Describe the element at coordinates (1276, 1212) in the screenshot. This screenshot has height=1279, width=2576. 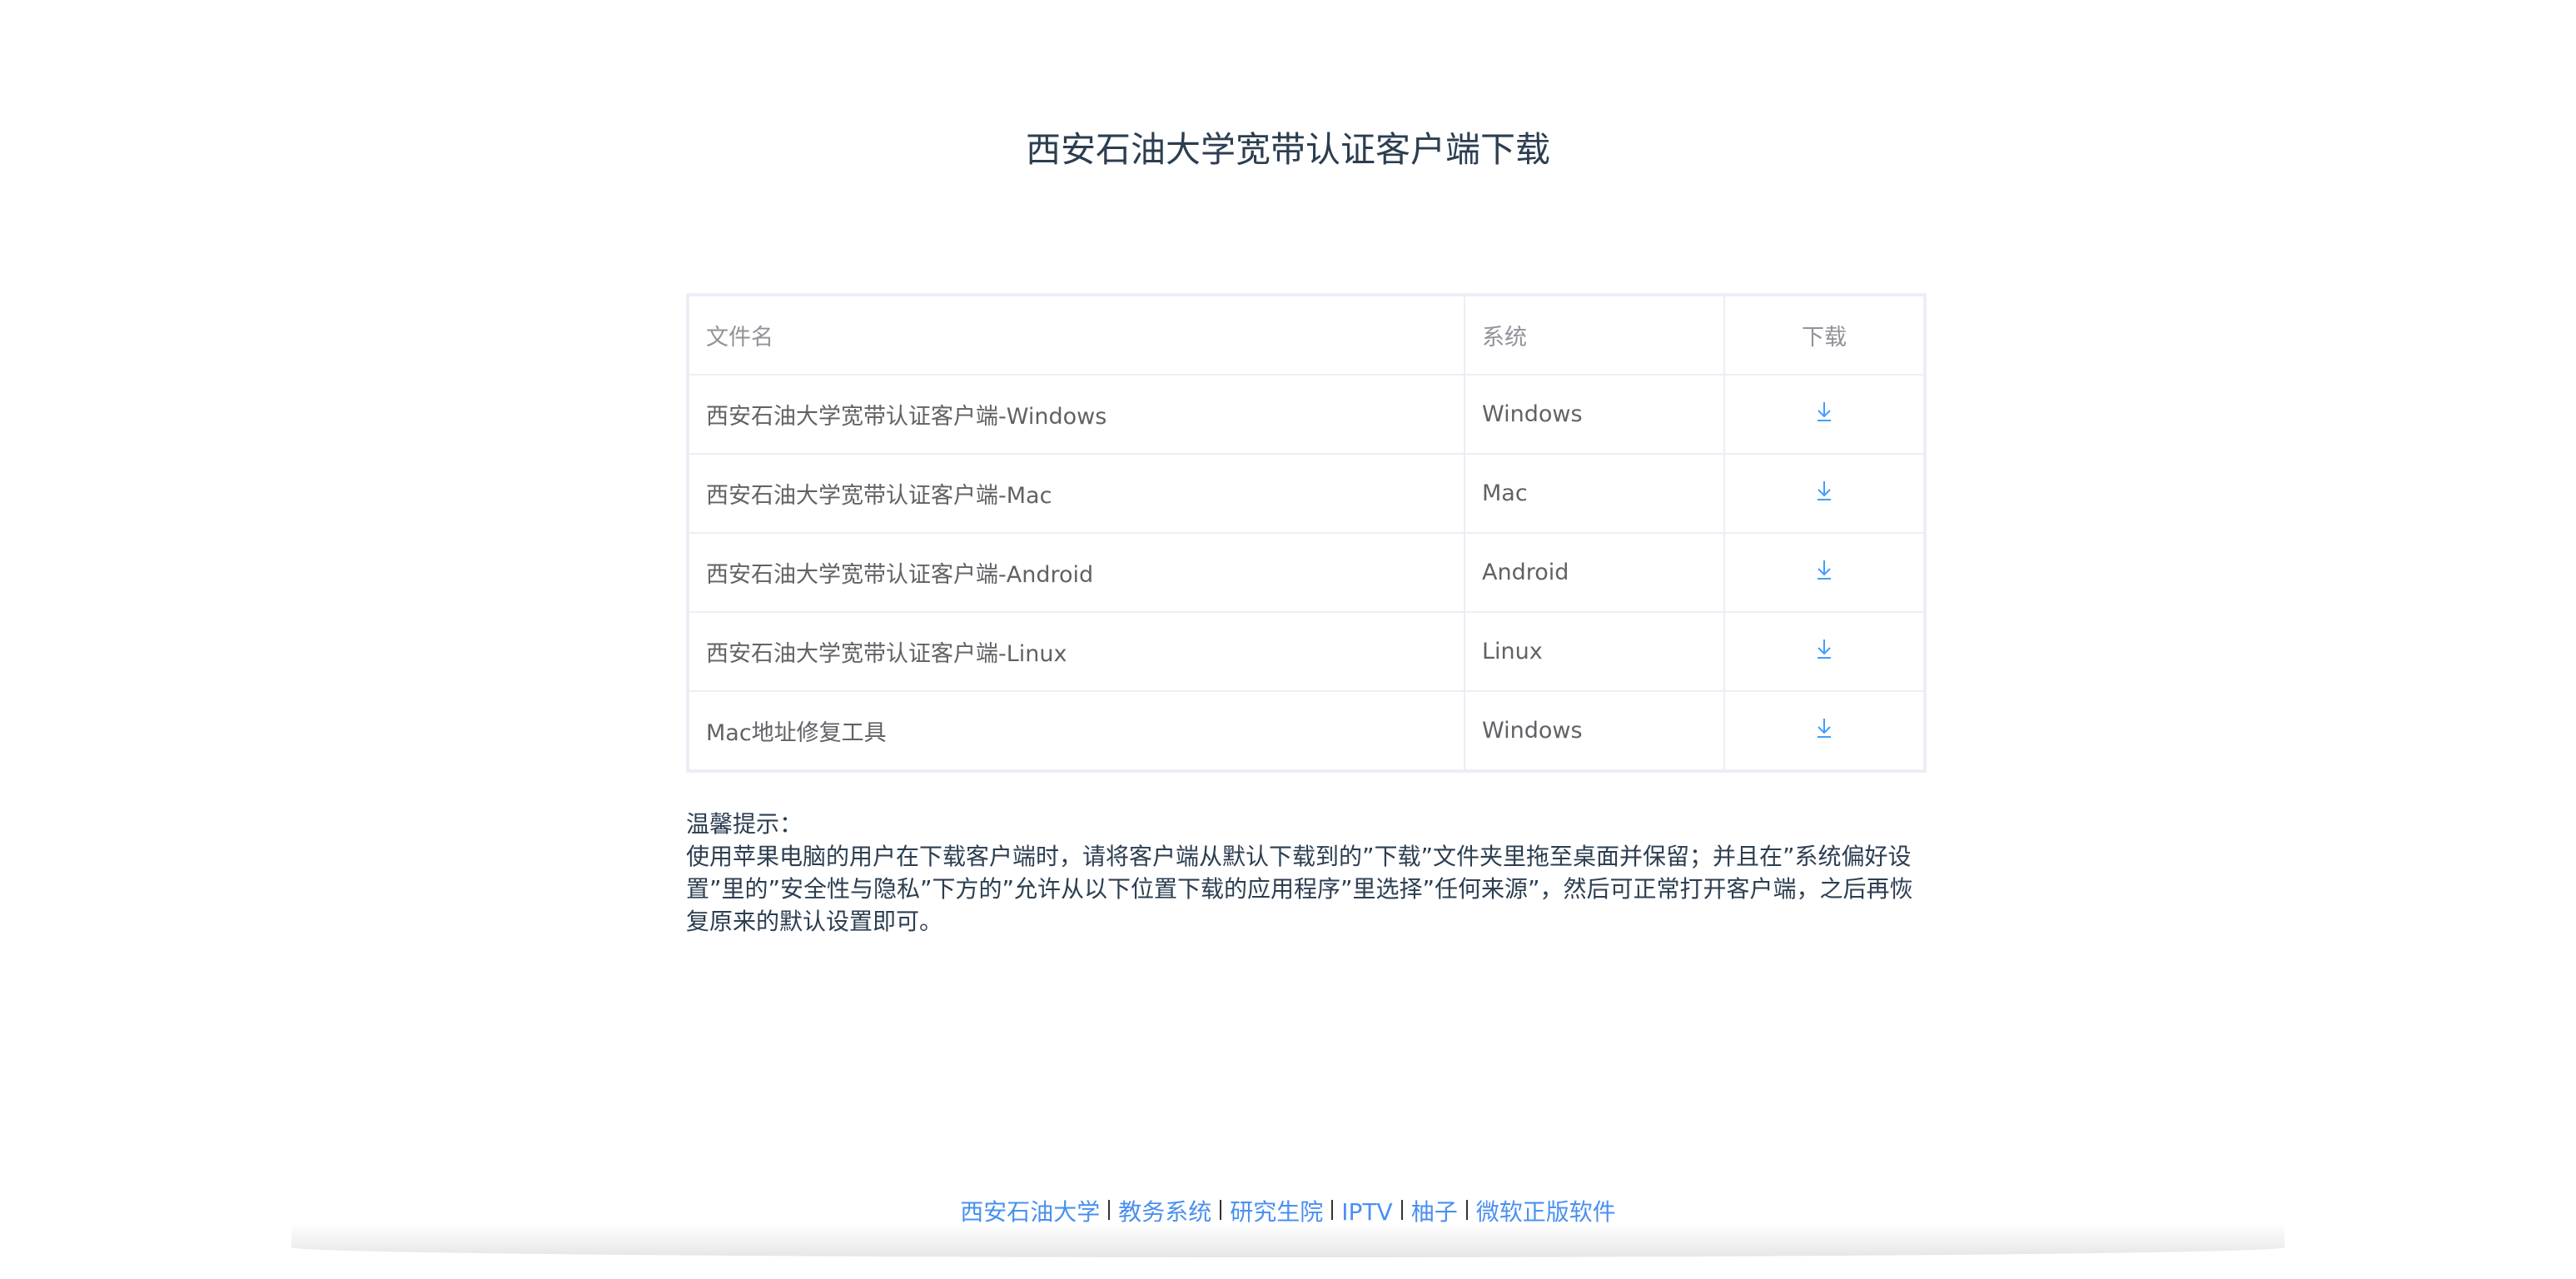
I see `footer-link: 研究生院` at that location.